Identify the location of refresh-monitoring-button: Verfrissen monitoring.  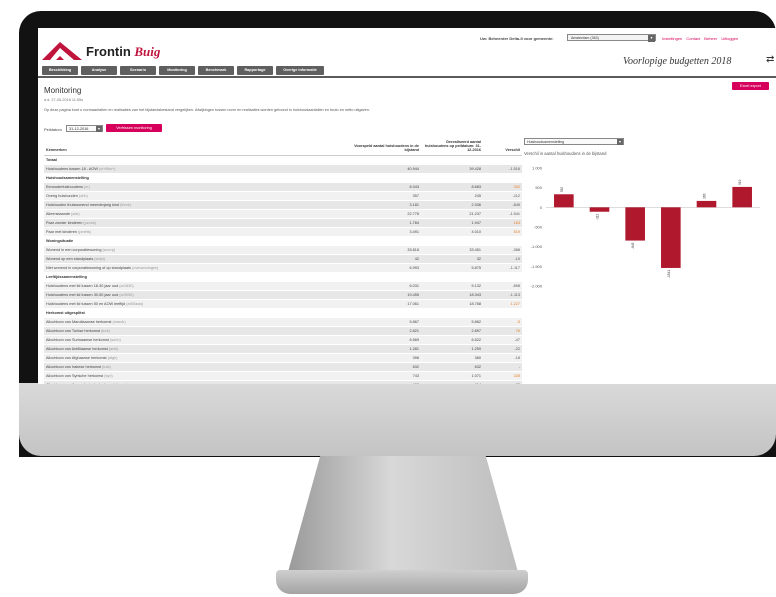
(134, 128).